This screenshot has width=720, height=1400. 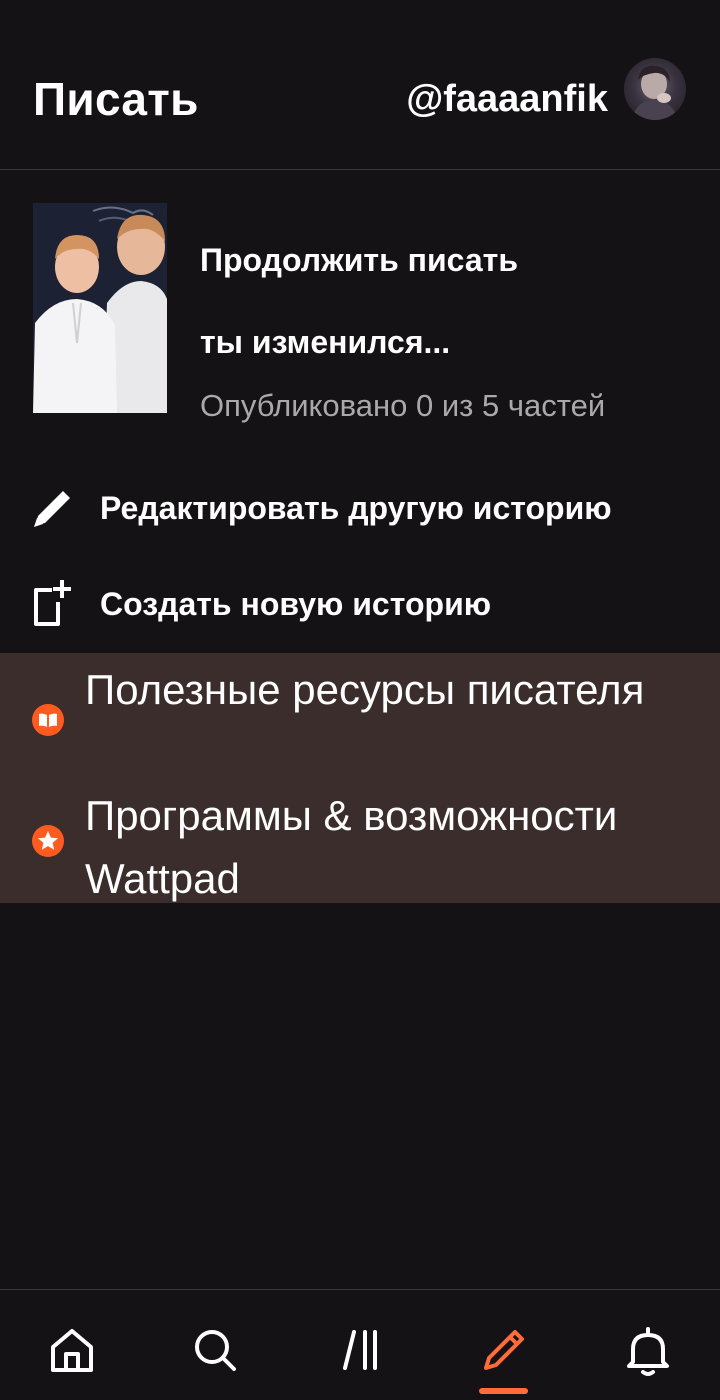 What do you see at coordinates (215, 1350) in the screenshot?
I see `search-icon` at bounding box center [215, 1350].